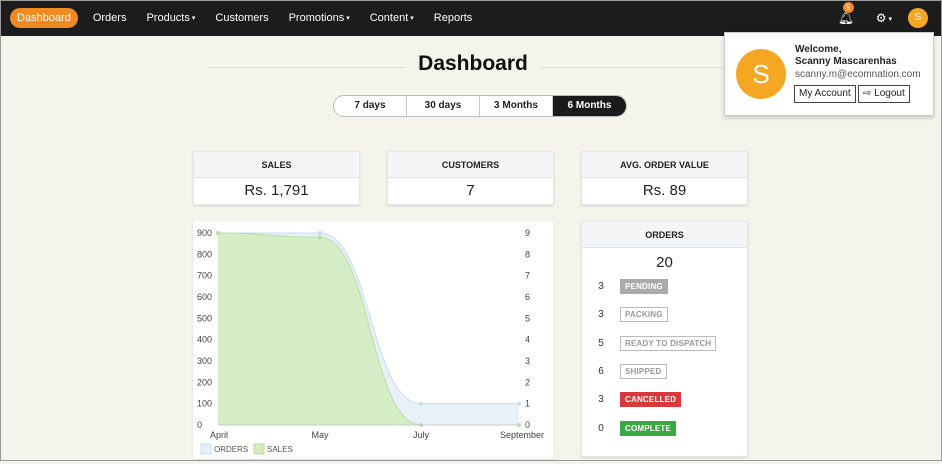  I want to click on avg-order-value: Rs. 89, so click(664, 190).